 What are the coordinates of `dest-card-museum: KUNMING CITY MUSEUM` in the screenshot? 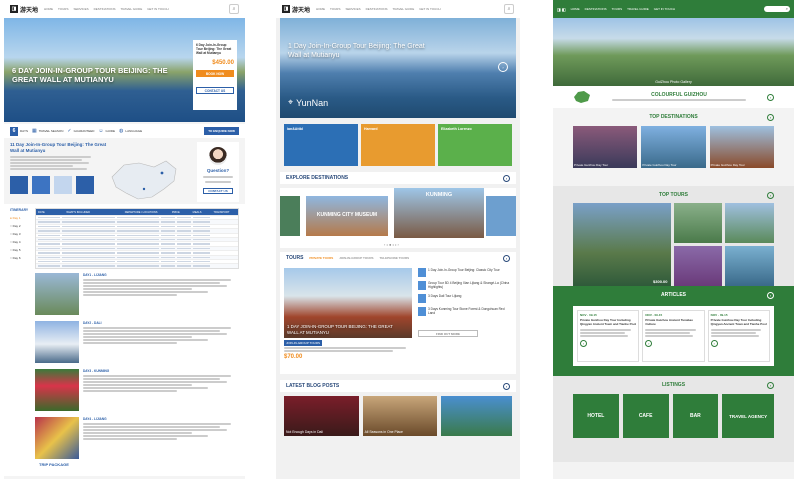 It's located at (347, 216).